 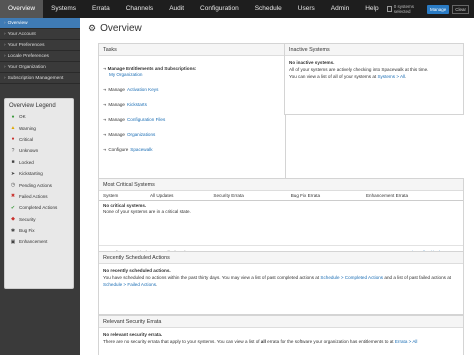 I want to click on nav-help: Help, so click(x=371, y=9).